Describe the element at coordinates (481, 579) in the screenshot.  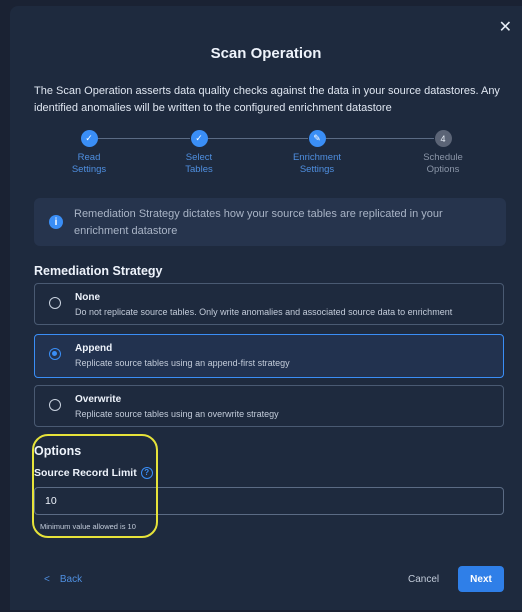
I see `next-button: Next` at that location.